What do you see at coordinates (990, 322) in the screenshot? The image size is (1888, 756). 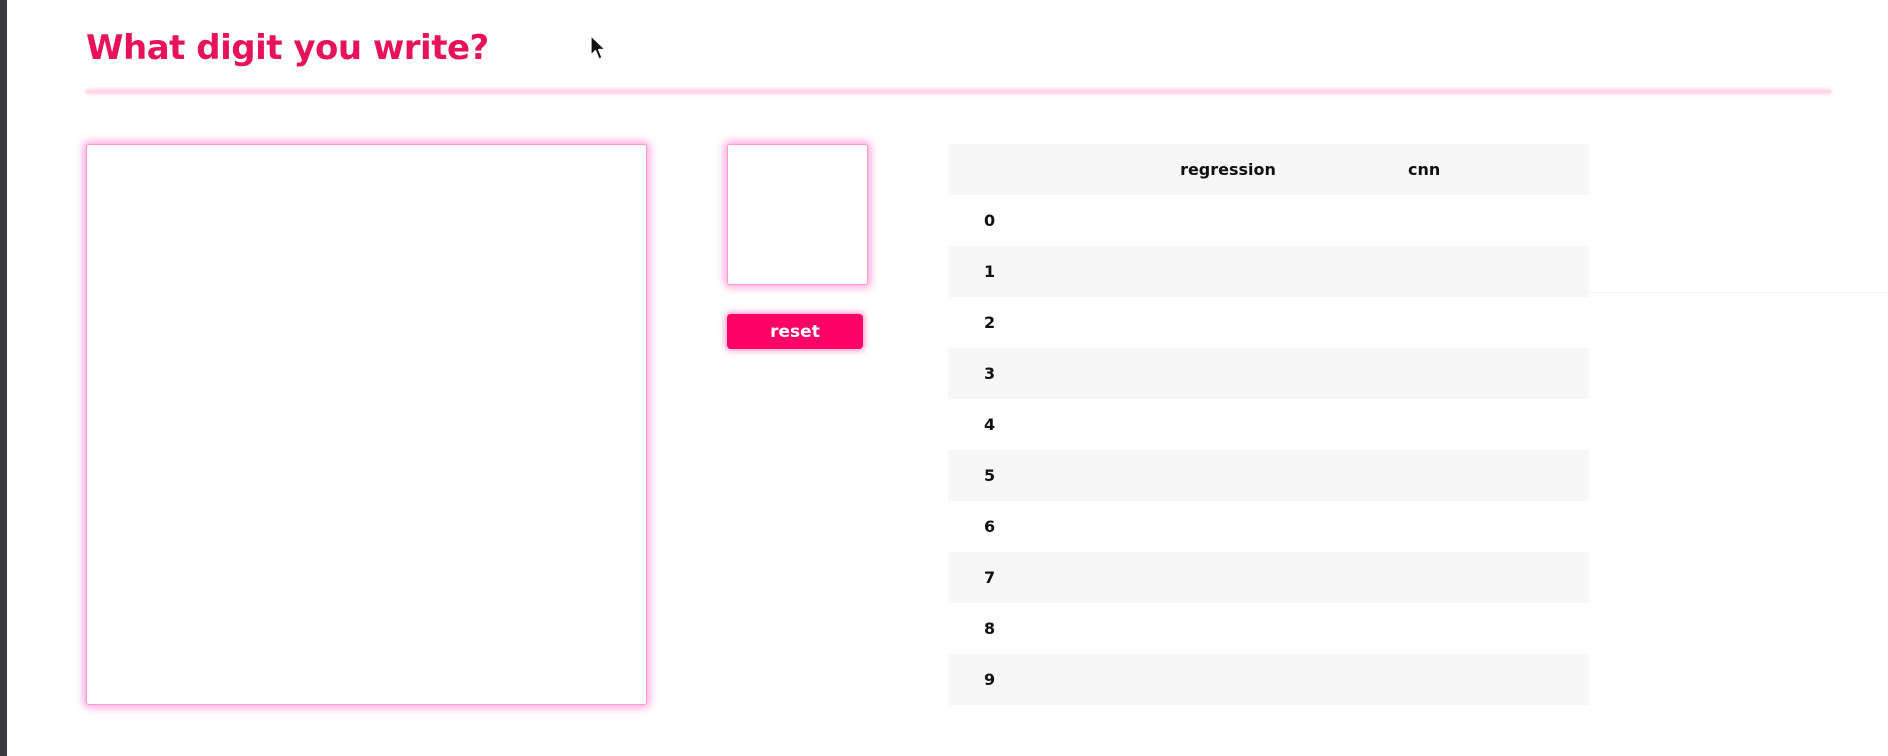 I see `digit-label: 2` at bounding box center [990, 322].